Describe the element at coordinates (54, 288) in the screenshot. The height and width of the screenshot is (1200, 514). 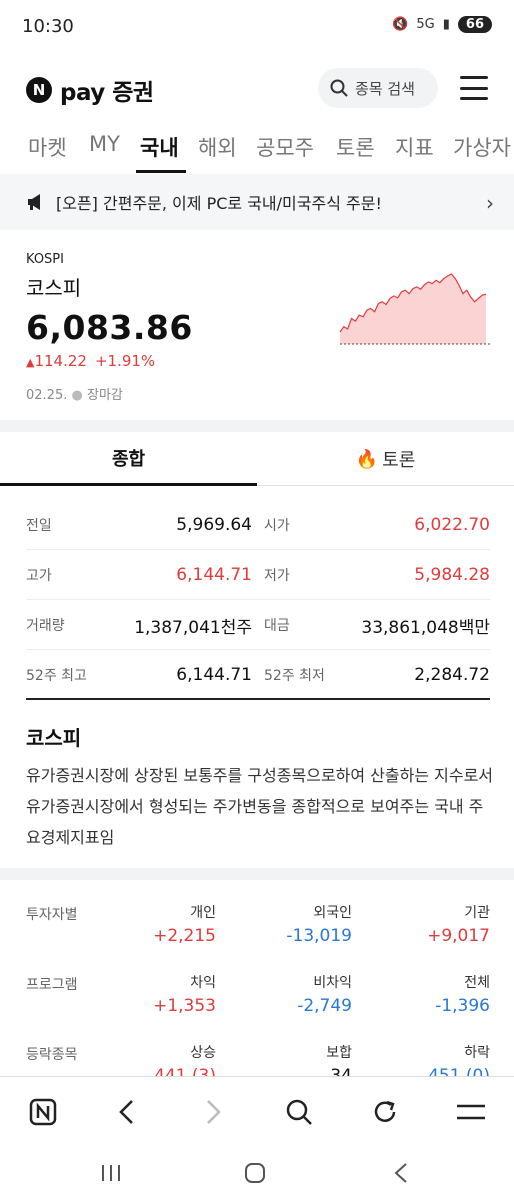
I see `index-name: 코스피` at that location.